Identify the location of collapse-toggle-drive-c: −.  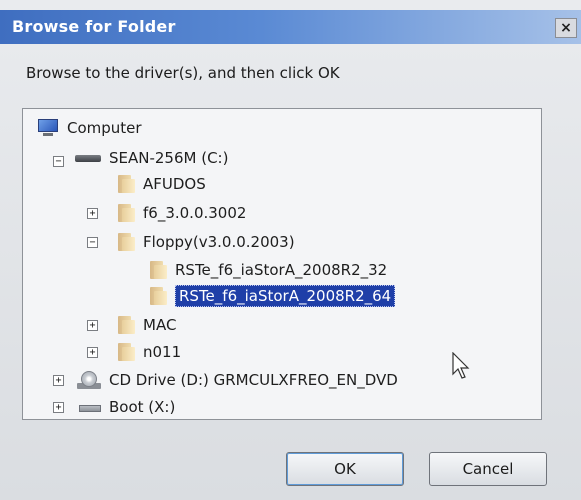
(58, 161).